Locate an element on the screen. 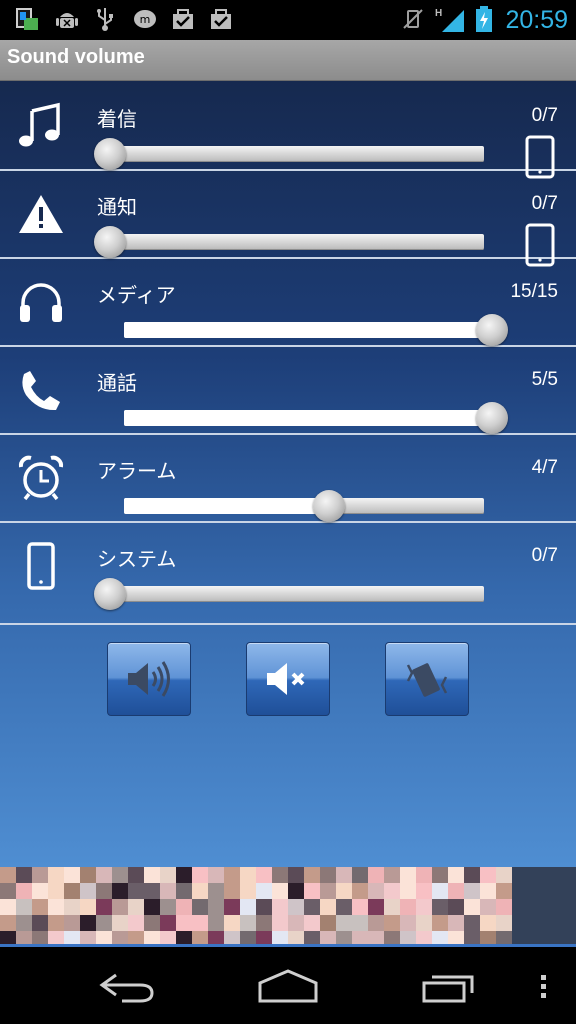  back-icon is located at coordinates (128, 986).